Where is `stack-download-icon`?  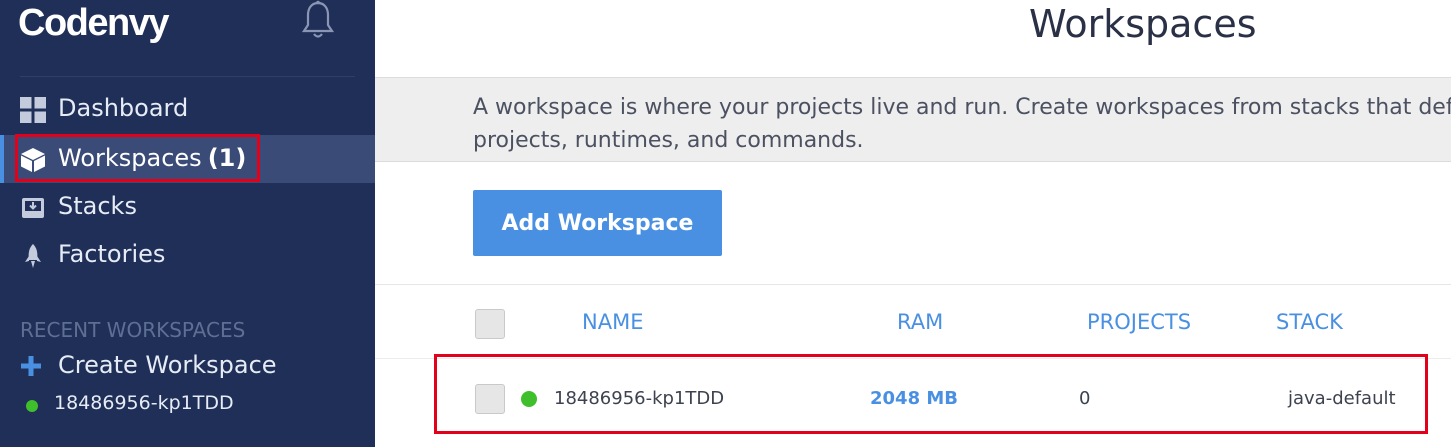 stack-download-icon is located at coordinates (33, 208).